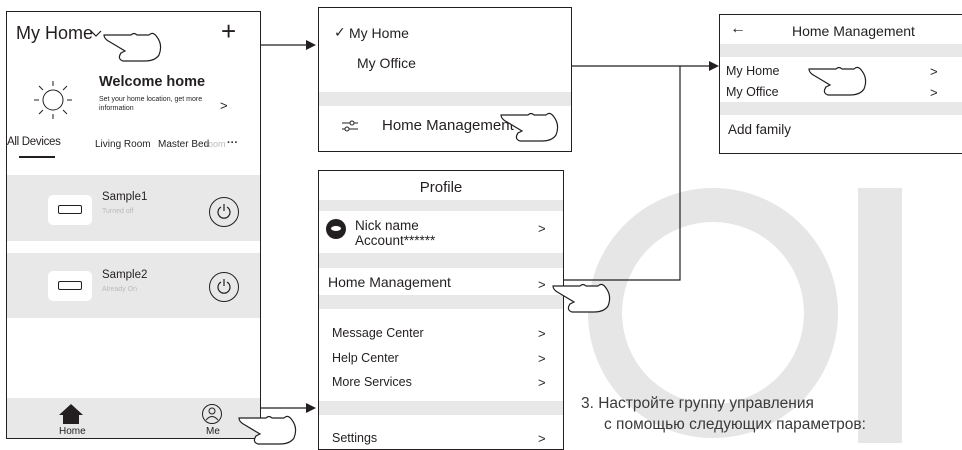  Describe the element at coordinates (445, 99) in the screenshot. I see `divider` at that location.